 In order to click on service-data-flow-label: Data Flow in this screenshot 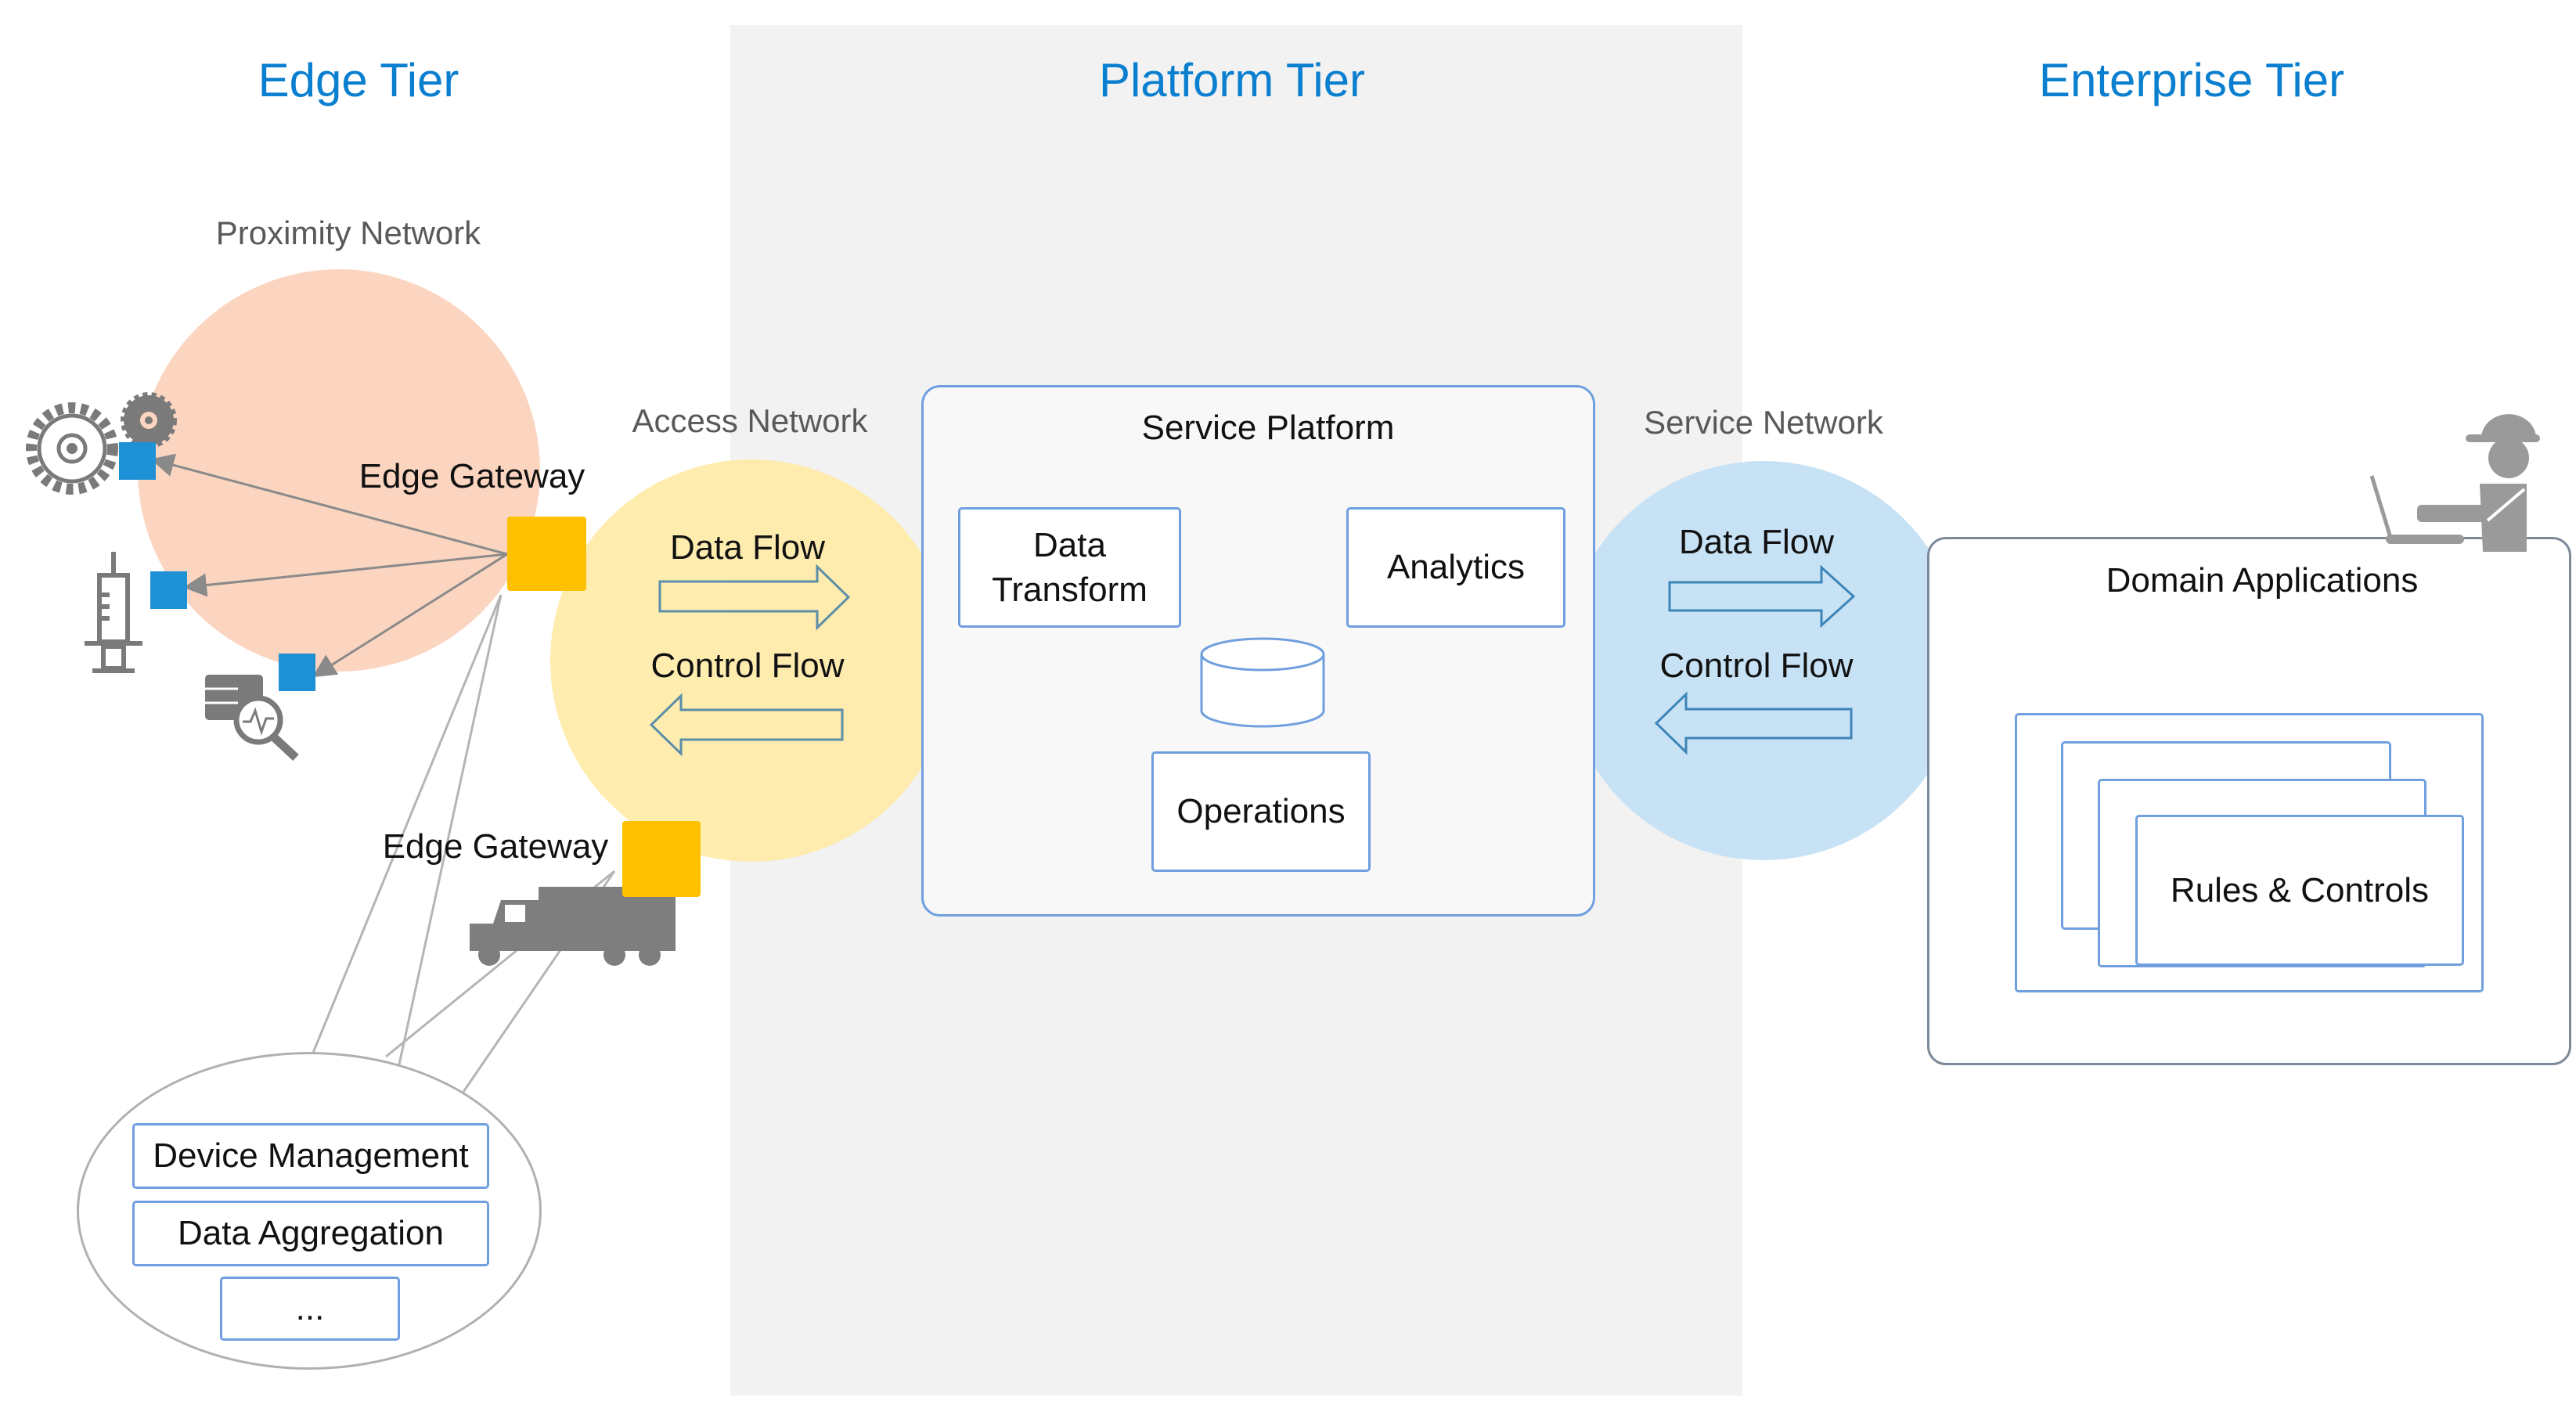, I will do `click(1756, 542)`.